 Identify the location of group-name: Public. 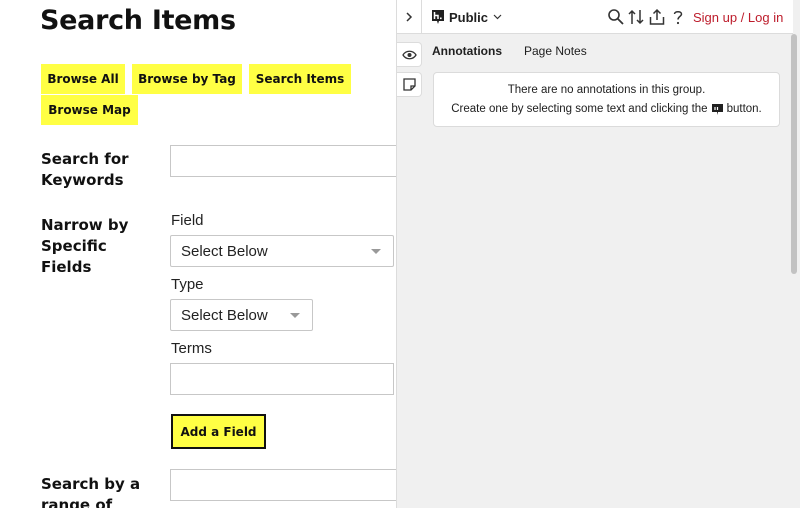
(469, 17).